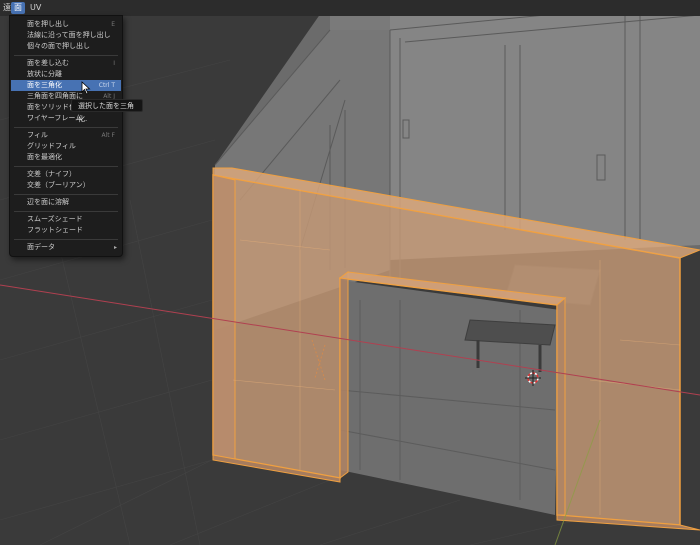 Image resolution: width=700 pixels, height=545 pixels. Describe the element at coordinates (48, 202) in the screenshot. I see `menu-item-label: 辺を面に溶解` at that location.